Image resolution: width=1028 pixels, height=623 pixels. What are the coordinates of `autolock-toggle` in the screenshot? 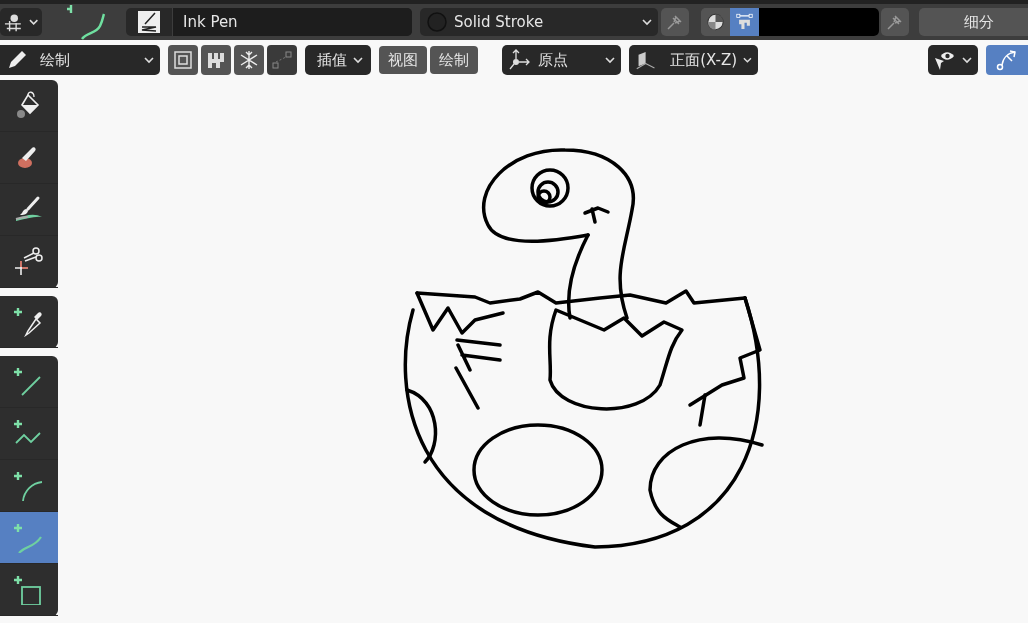 It's located at (216, 60).